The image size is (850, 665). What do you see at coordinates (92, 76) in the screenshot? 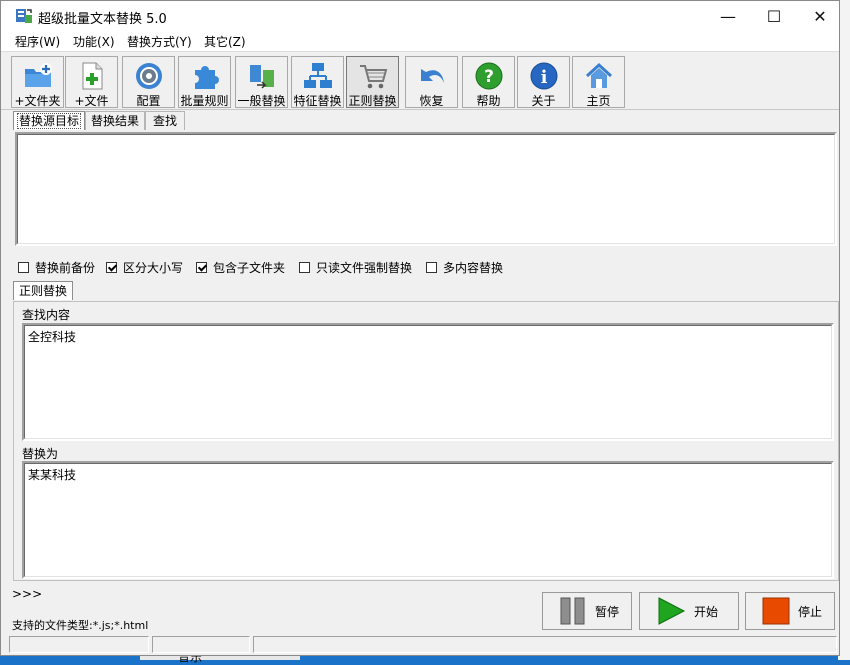
I see `file-add-icon` at bounding box center [92, 76].